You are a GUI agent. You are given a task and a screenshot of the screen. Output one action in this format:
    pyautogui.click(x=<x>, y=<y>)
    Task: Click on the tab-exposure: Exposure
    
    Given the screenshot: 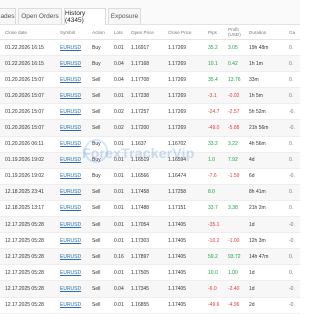 What is the action you would take?
    pyautogui.click(x=124, y=16)
    